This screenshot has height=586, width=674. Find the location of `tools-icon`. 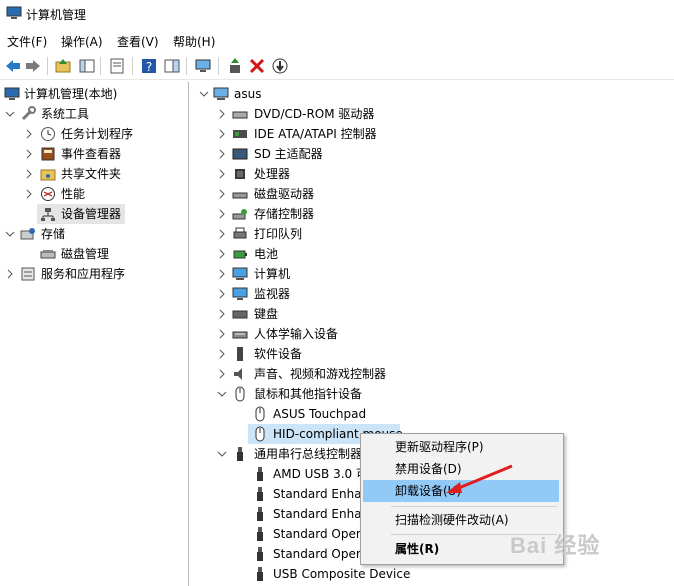

tools-icon is located at coordinates (28, 113).